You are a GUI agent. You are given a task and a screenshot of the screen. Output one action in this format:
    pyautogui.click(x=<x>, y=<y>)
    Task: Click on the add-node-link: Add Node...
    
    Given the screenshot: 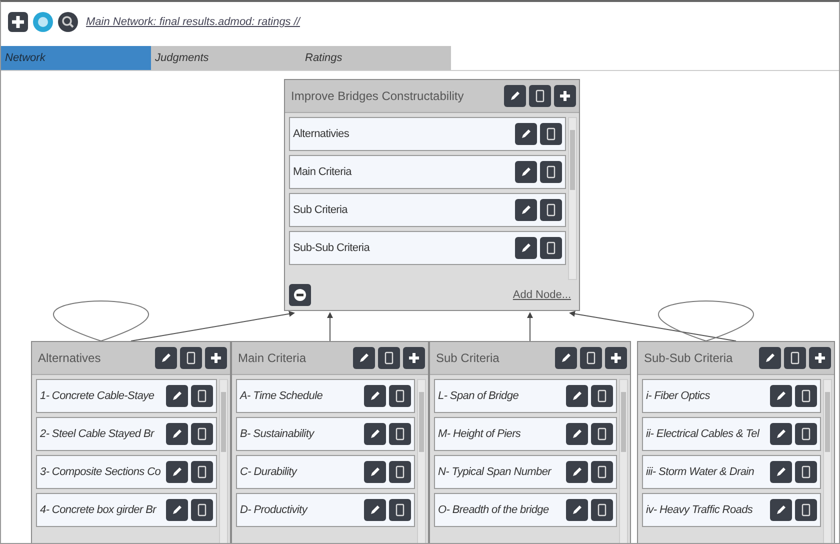 What is the action you would take?
    pyautogui.click(x=541, y=295)
    